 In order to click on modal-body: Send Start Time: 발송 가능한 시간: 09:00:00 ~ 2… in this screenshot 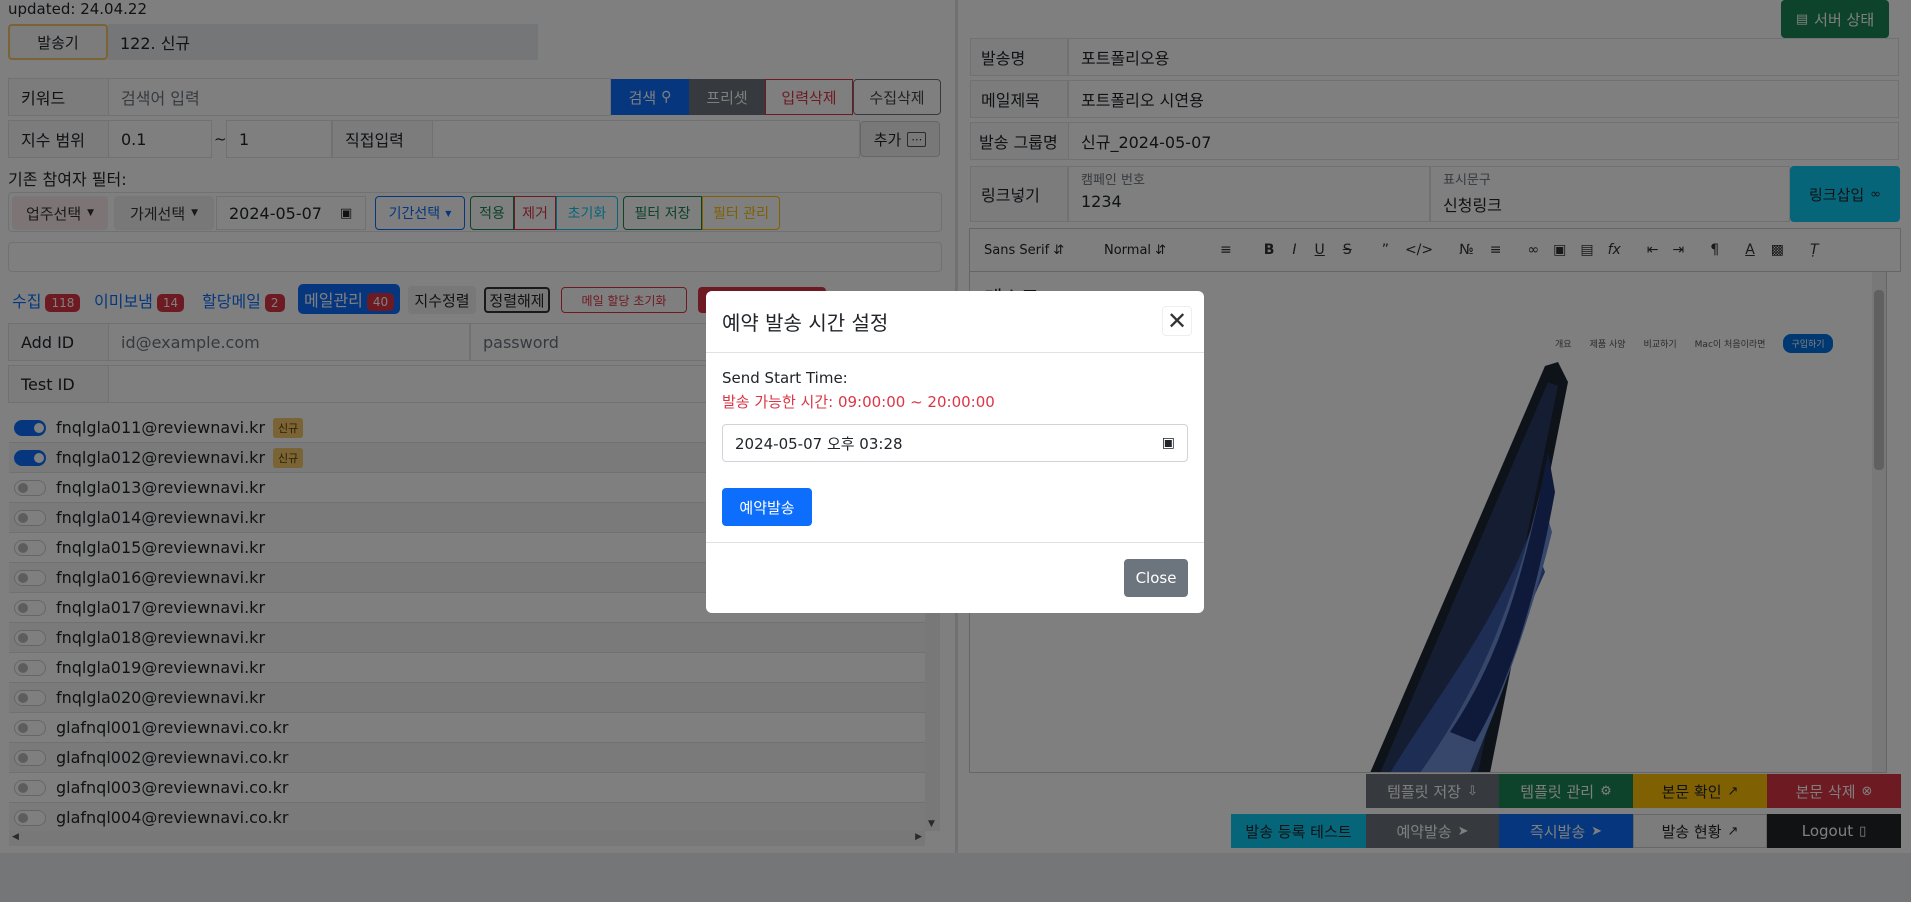, I will do `click(955, 418)`.